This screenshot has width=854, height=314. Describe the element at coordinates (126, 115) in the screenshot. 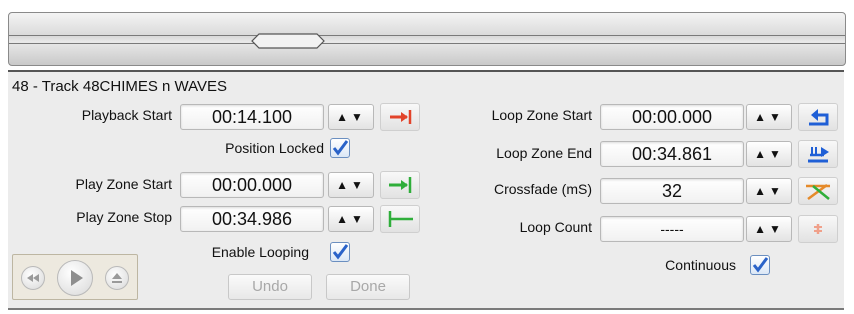

I see `playback-start-label: Playback Start` at that location.